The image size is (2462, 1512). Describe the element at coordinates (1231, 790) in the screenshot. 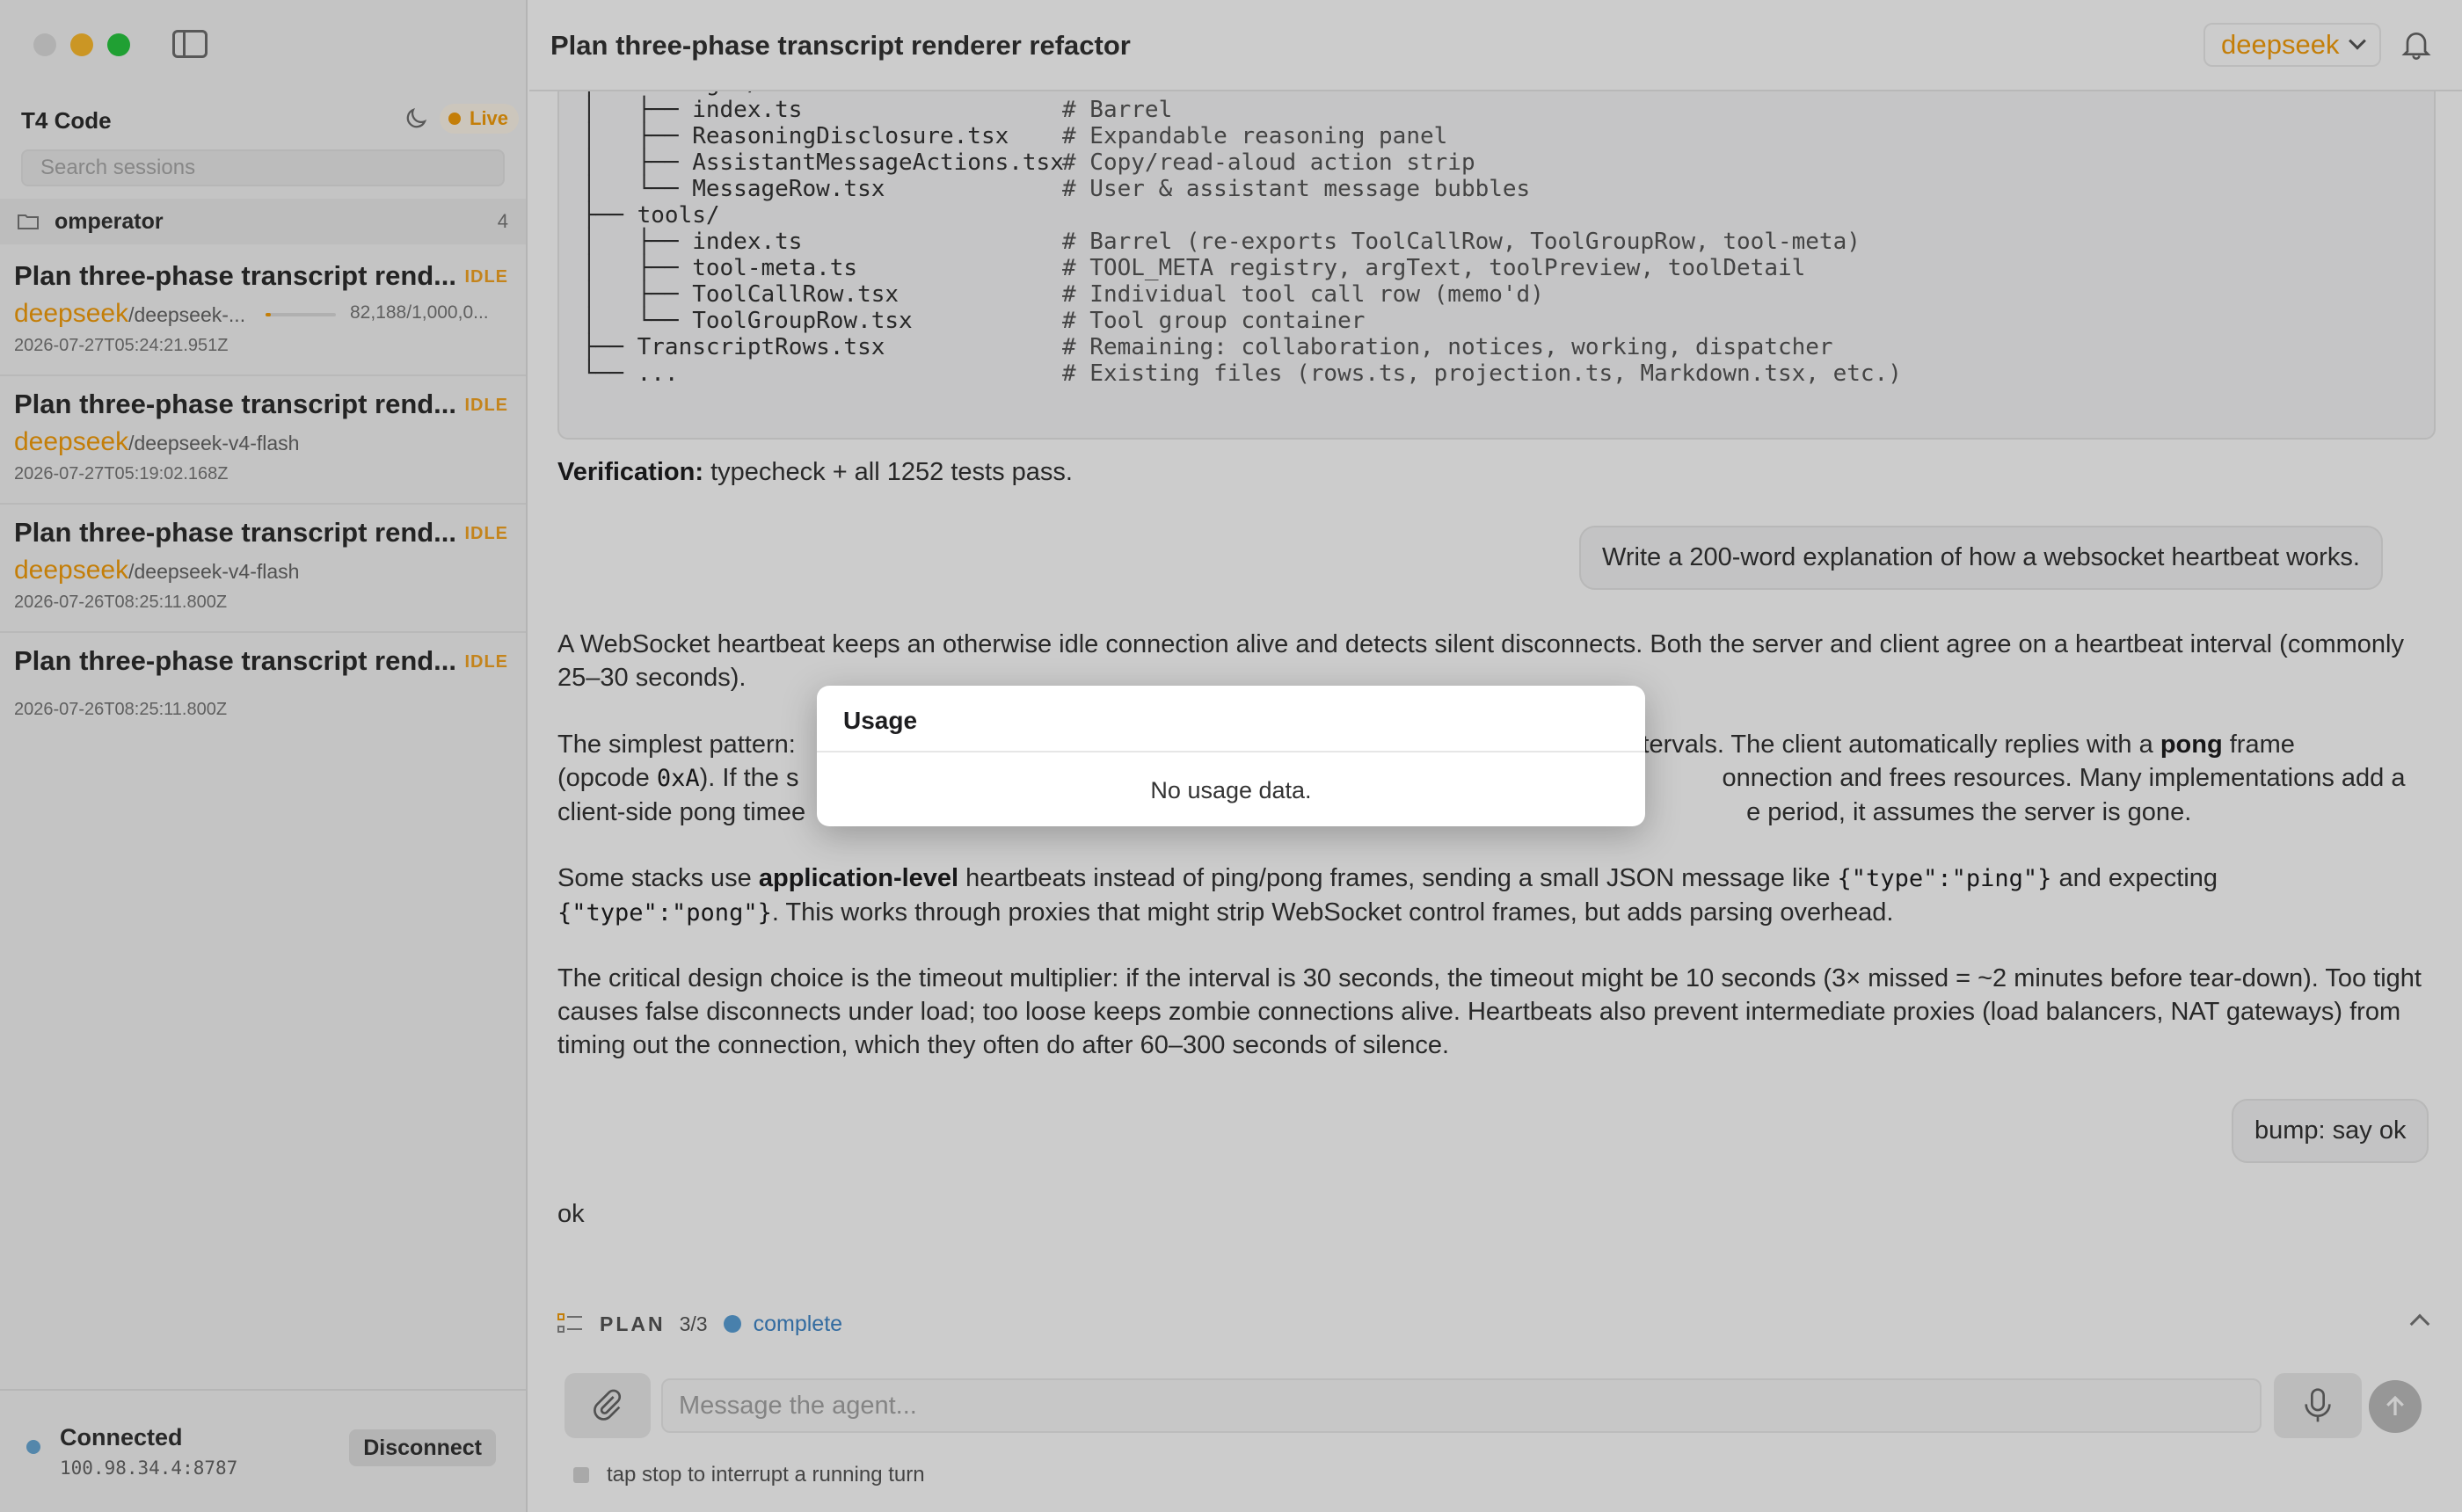

I see `dialog-message: No usage data.` at that location.